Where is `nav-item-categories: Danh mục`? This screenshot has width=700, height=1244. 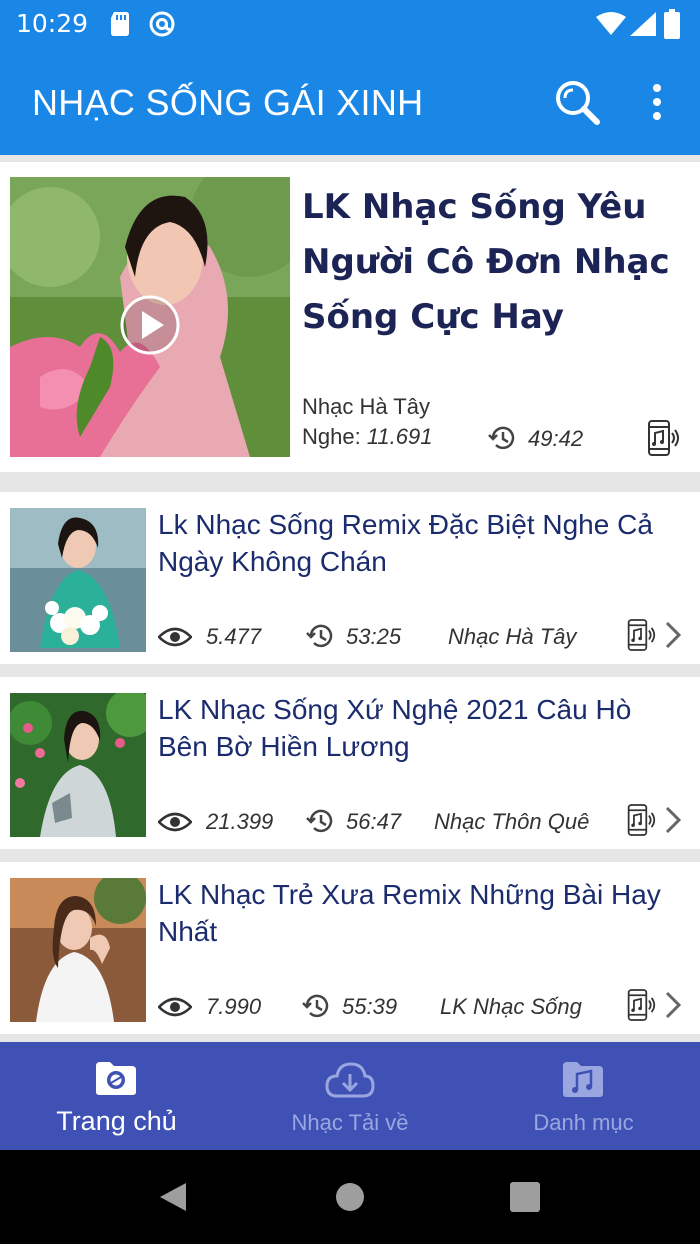
nav-item-categories: Danh mục is located at coordinates (583, 1096).